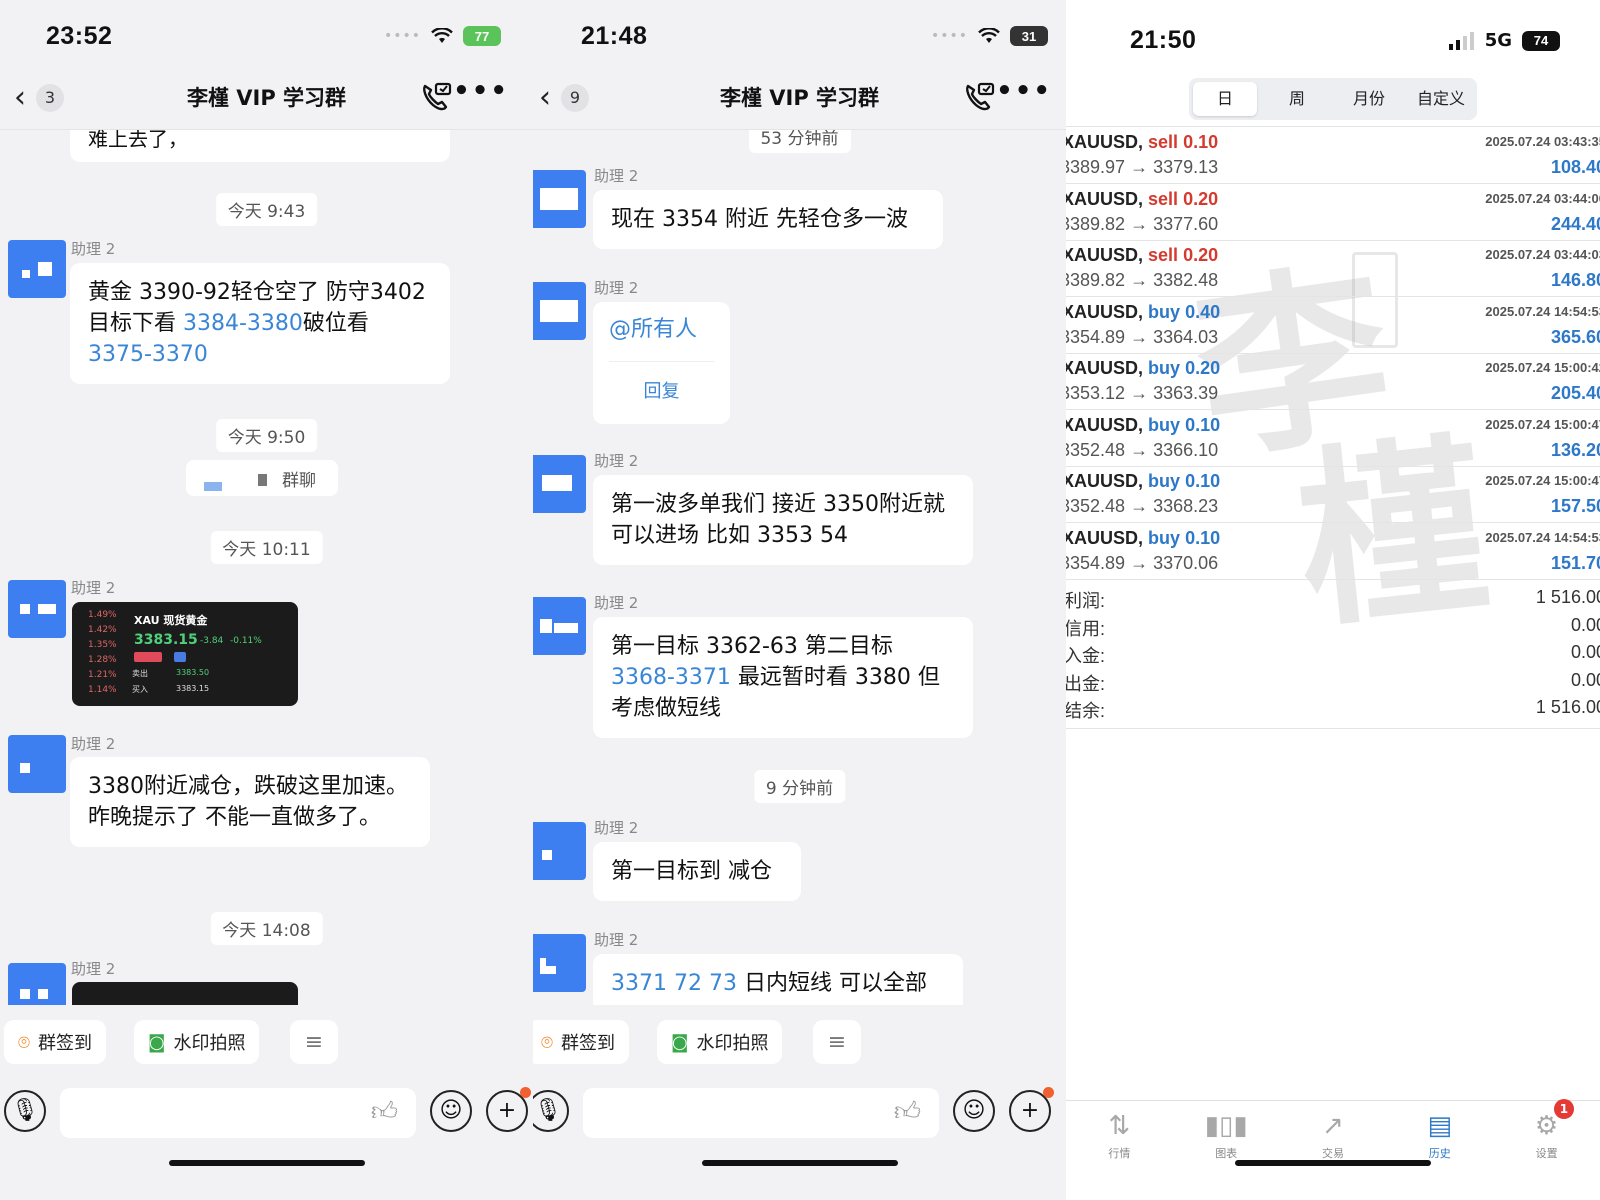 The height and width of the screenshot is (1200, 1600). I want to click on summary-row: 利润: 1 516.00, so click(1333, 600).